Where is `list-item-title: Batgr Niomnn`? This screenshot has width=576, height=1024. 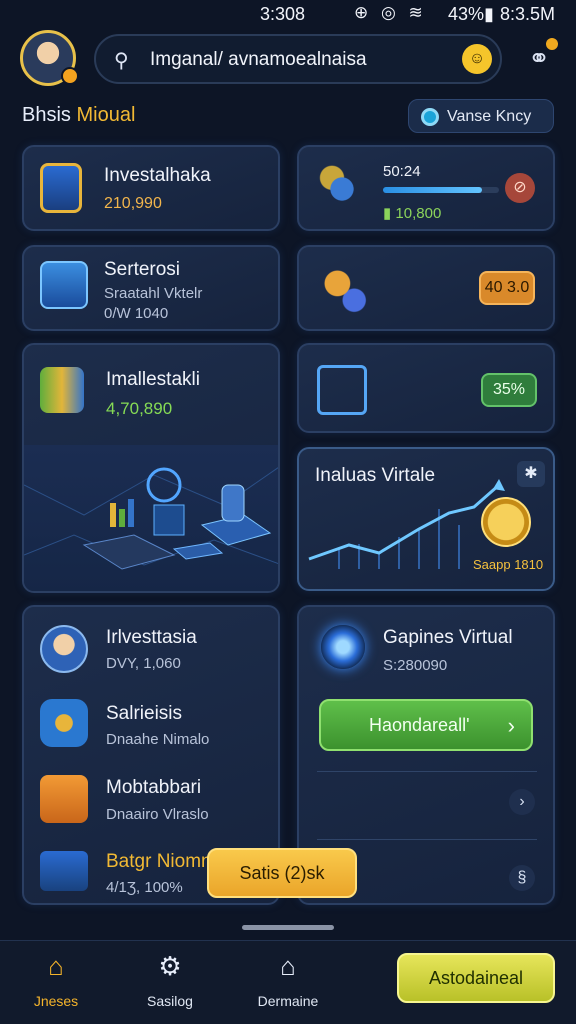 list-item-title: Batgr Niomnn is located at coordinates (164, 862).